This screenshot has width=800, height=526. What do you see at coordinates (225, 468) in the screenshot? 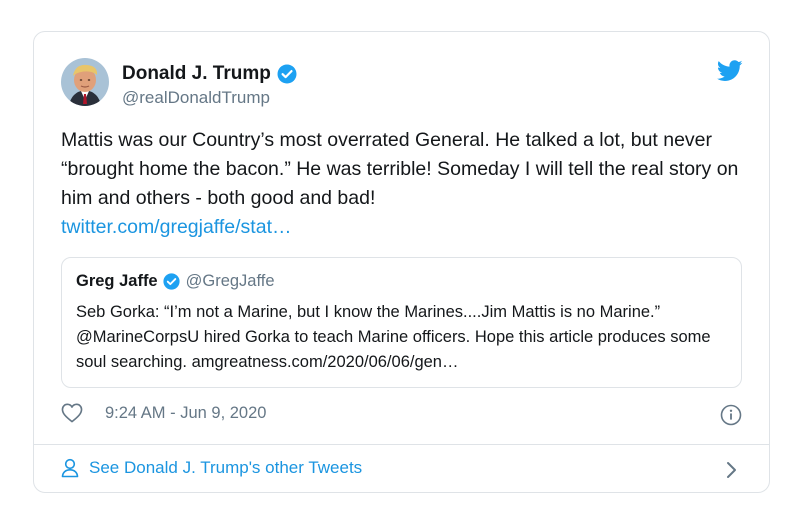
I see `other-tweets-label: See Donald J. Trump's other Tweets` at bounding box center [225, 468].